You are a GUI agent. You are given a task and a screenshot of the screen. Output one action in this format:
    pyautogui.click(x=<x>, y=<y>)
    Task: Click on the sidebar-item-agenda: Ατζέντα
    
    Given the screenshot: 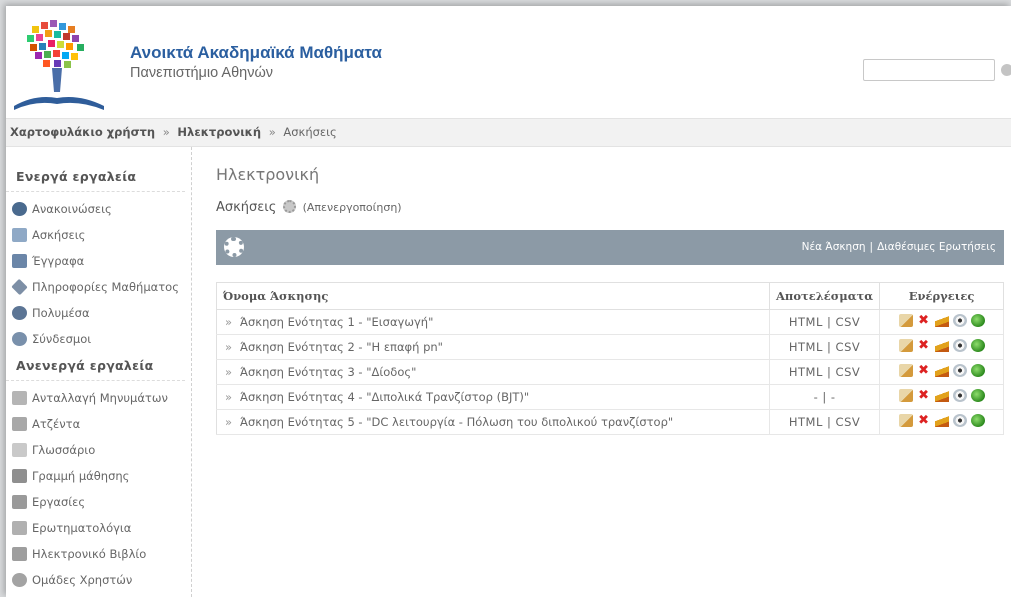 What is the action you would take?
    pyautogui.click(x=98, y=424)
    